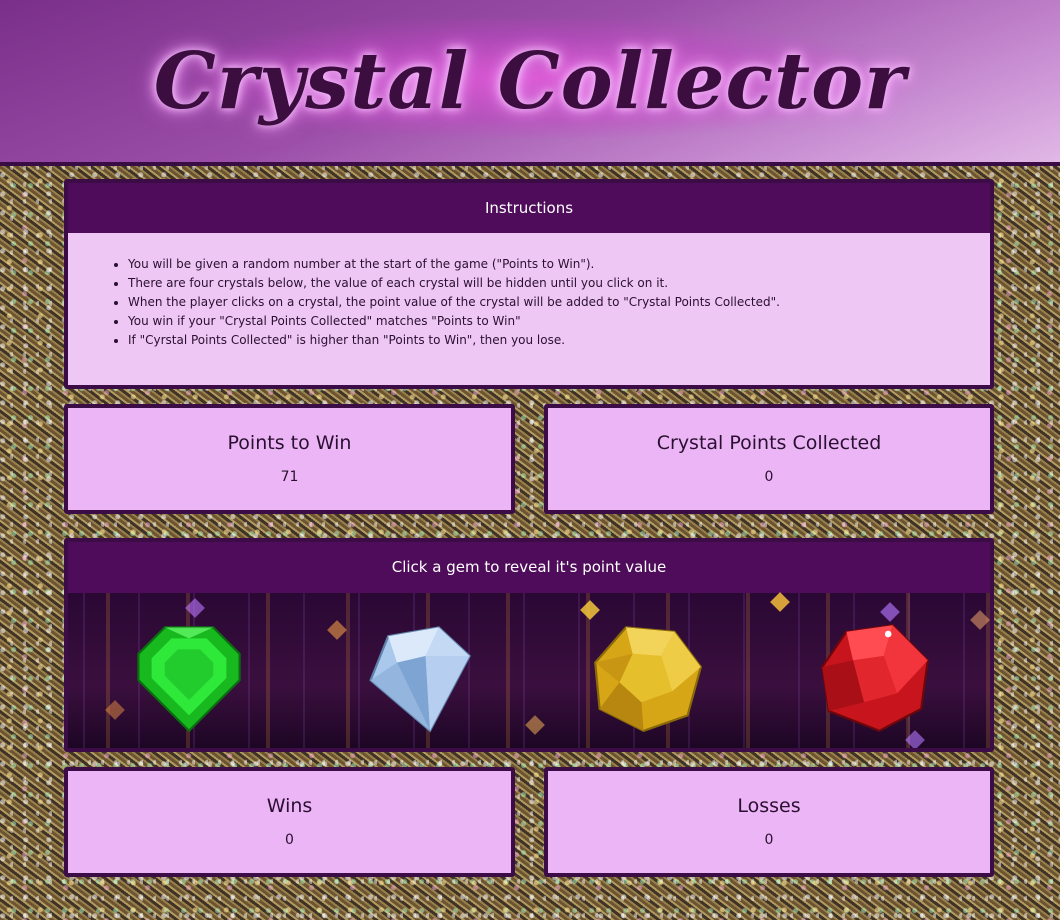 The width and height of the screenshot is (1060, 920). What do you see at coordinates (289, 840) in the screenshot?
I see `wins-value: 0` at bounding box center [289, 840].